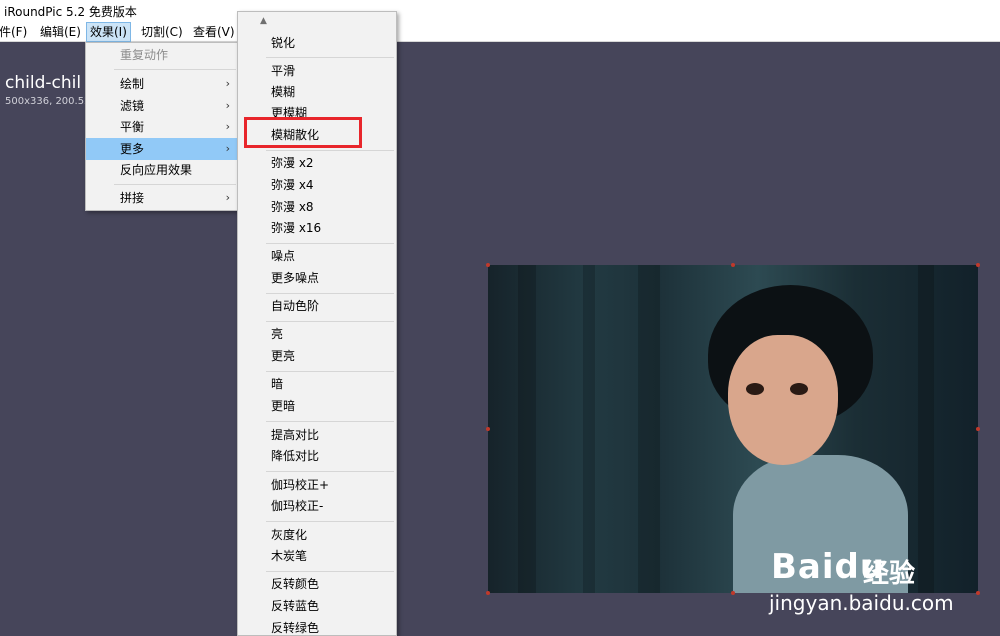 The height and width of the screenshot is (636, 1000). What do you see at coordinates (132, 106) in the screenshot?
I see `menu-item-label: 滤镜` at bounding box center [132, 106].